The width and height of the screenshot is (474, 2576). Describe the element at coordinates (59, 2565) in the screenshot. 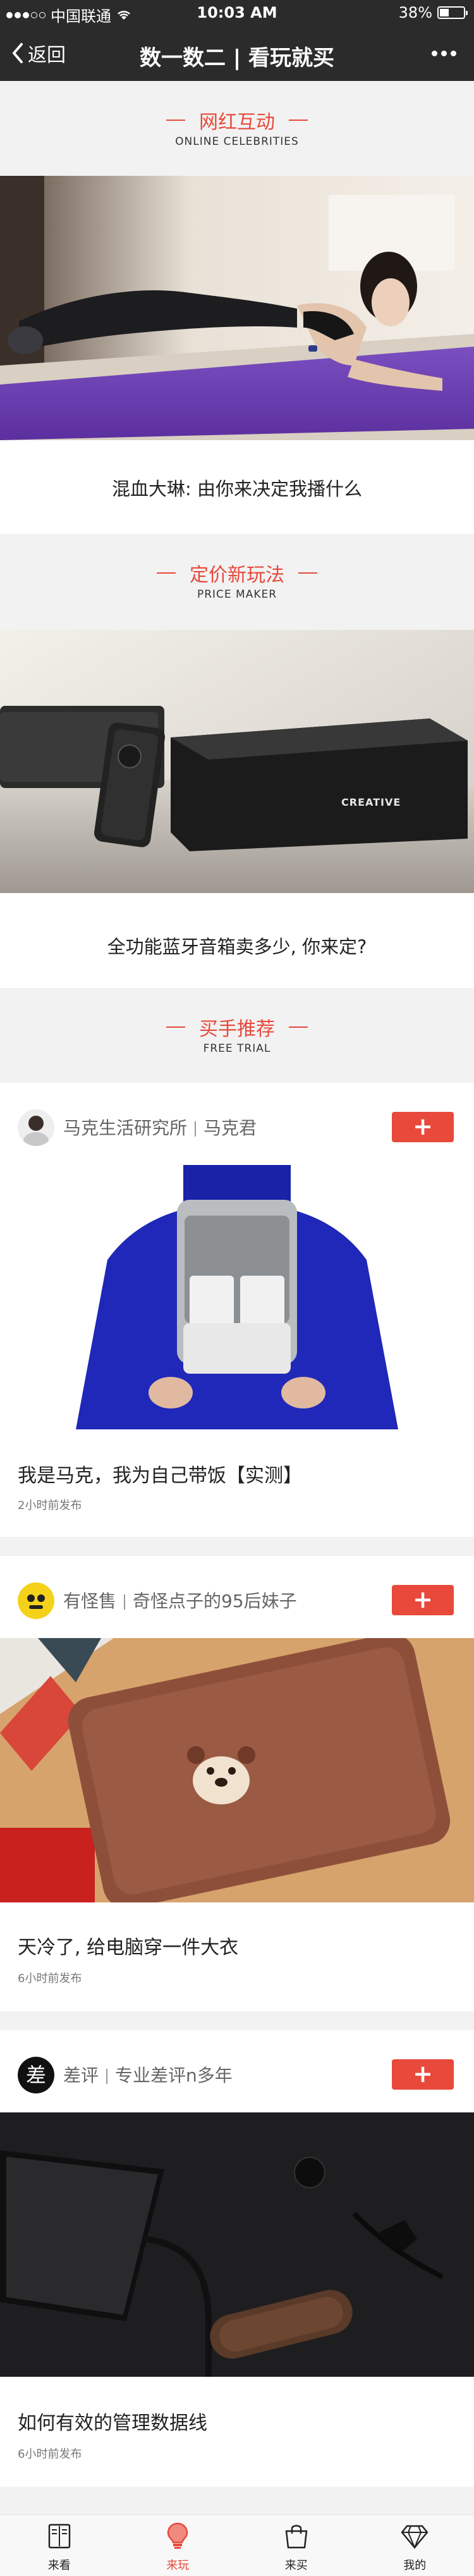

I see `tab-label: 来看` at that location.